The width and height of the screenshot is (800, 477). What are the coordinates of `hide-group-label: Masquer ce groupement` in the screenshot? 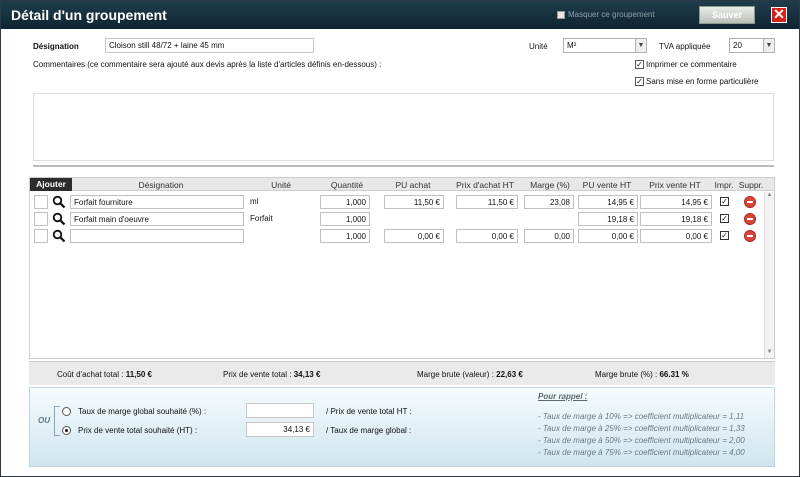 It's located at (611, 14).